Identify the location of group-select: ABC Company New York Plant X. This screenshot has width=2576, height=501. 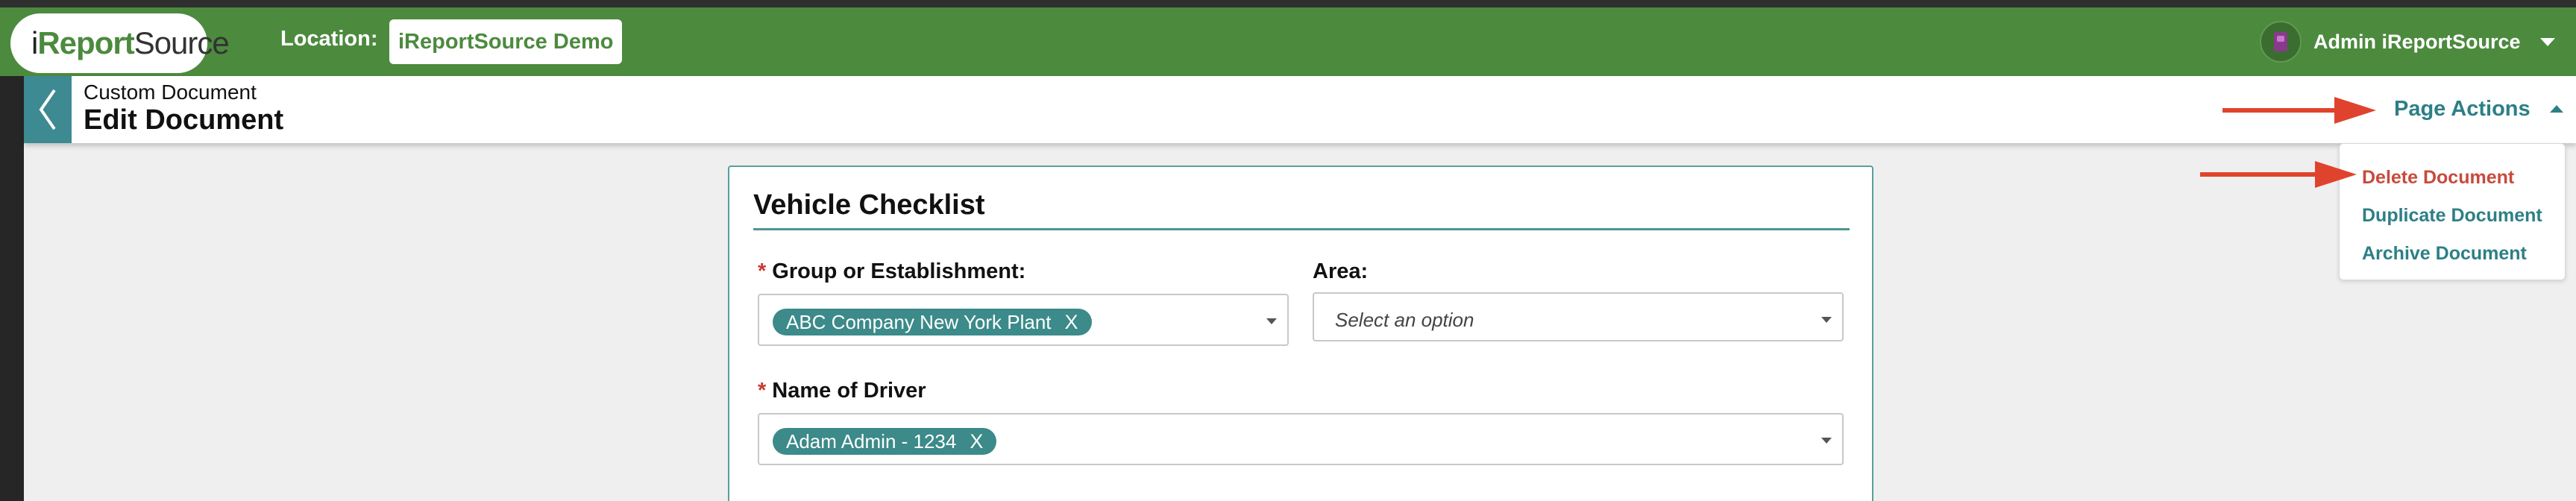
(1024, 320).